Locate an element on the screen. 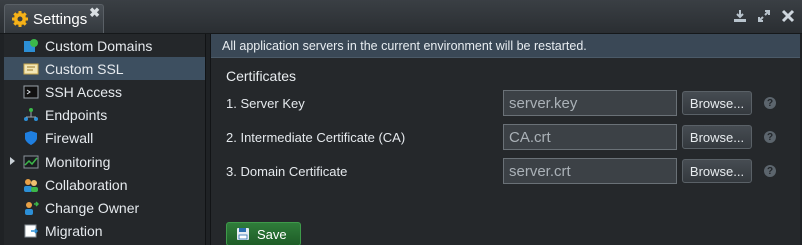 The image size is (802, 245). domain-cert-input: server.crt is located at coordinates (590, 171).